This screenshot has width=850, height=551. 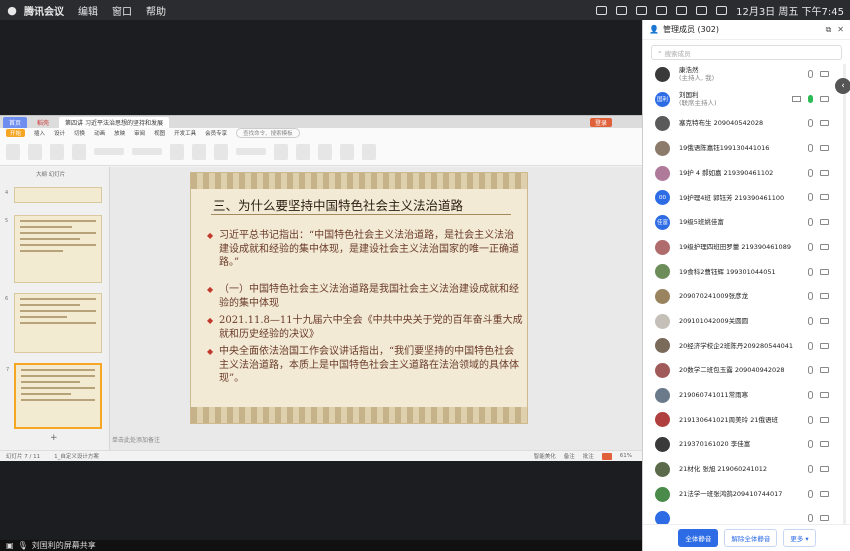 I want to click on layout-icon, so click(x=79, y=151).